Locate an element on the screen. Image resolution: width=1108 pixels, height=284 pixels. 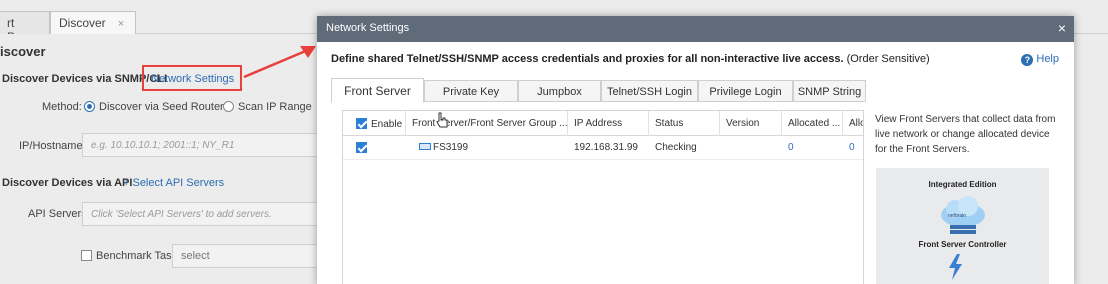
table-row: FS3199 192.168.31.99 Checking 0 0 is located at coordinates (603, 148).